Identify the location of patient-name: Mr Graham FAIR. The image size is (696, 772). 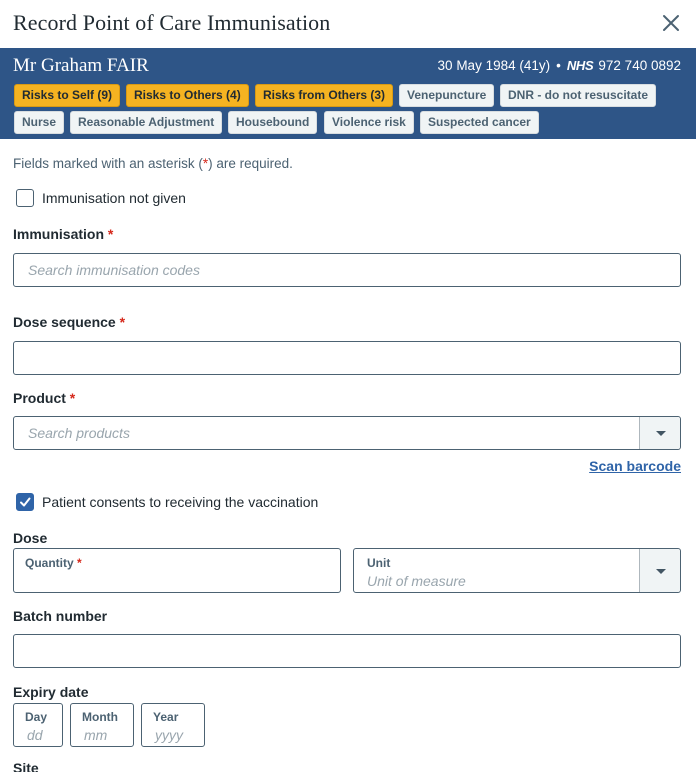
(81, 65).